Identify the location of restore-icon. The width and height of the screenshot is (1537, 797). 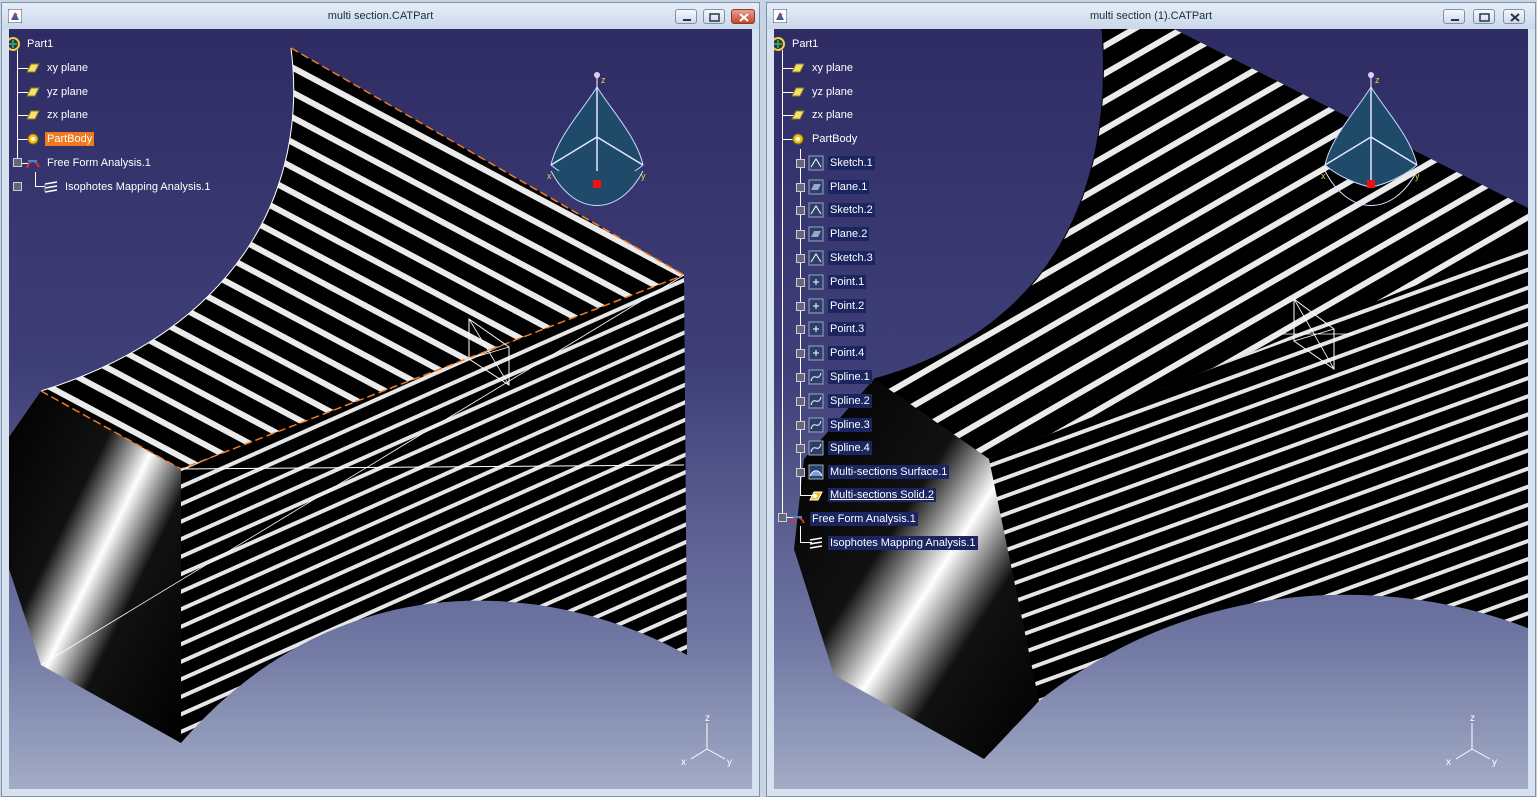
(1484, 17).